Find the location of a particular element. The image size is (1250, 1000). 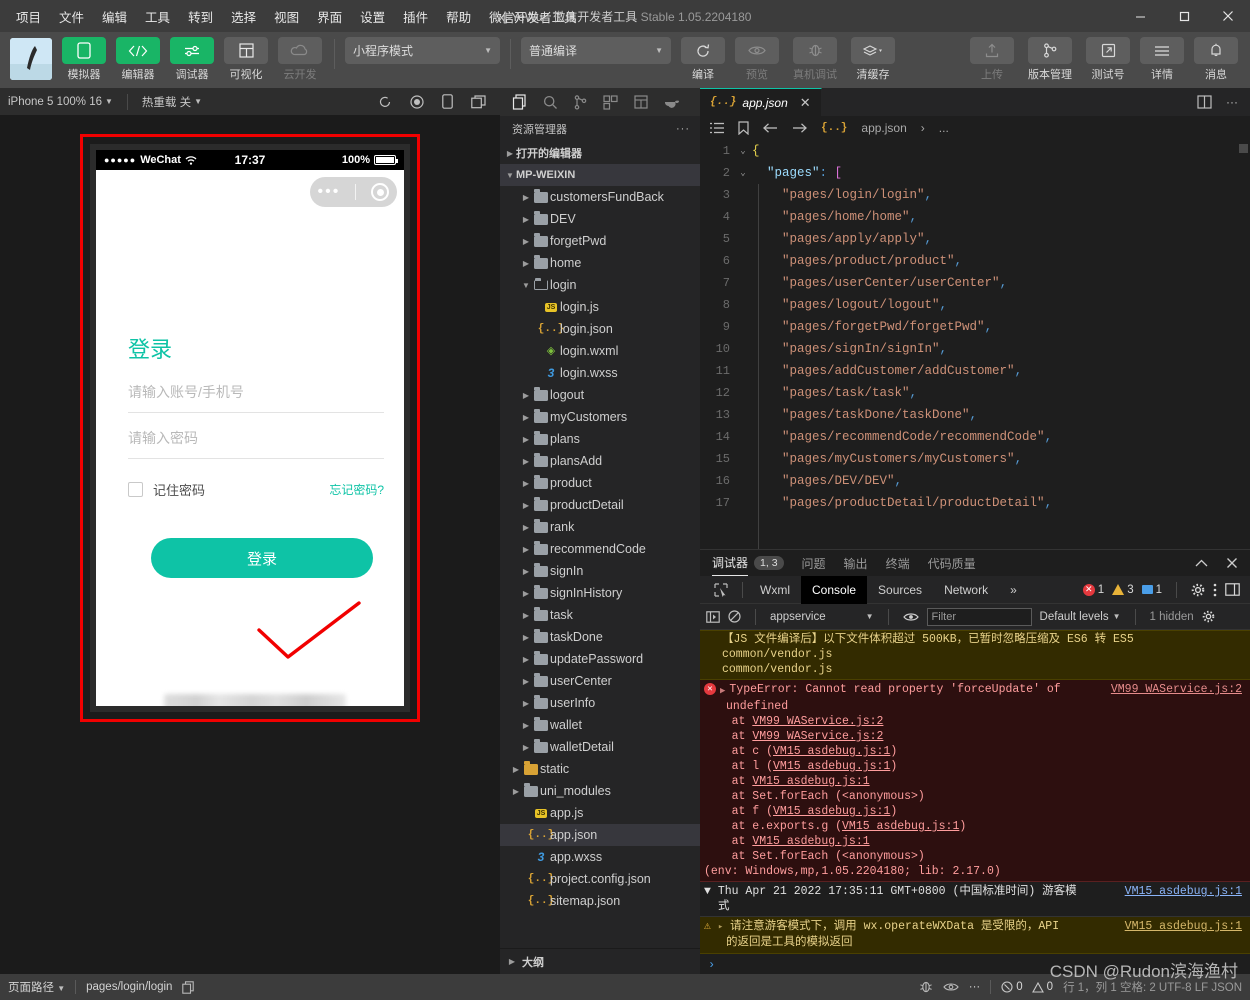

dock-icon is located at coordinates (1232, 589).